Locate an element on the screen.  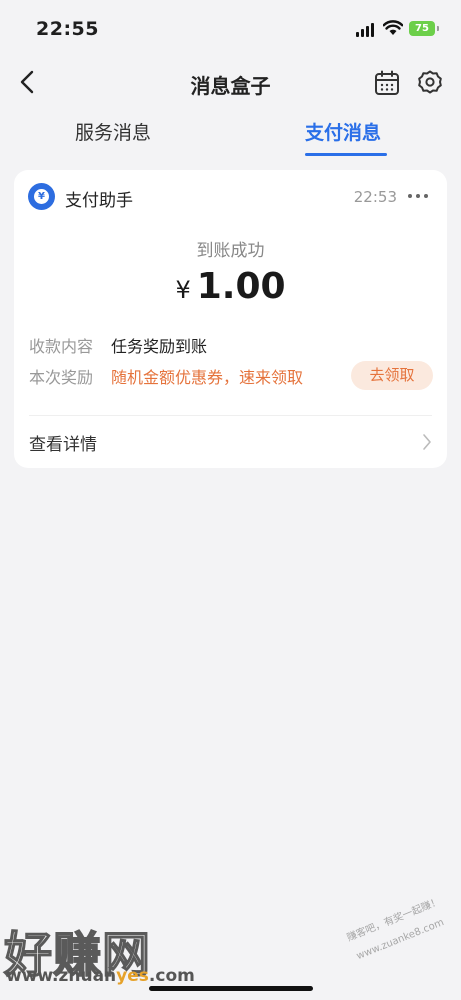
payment-amount: ¥1.00 is located at coordinates (230, 286).